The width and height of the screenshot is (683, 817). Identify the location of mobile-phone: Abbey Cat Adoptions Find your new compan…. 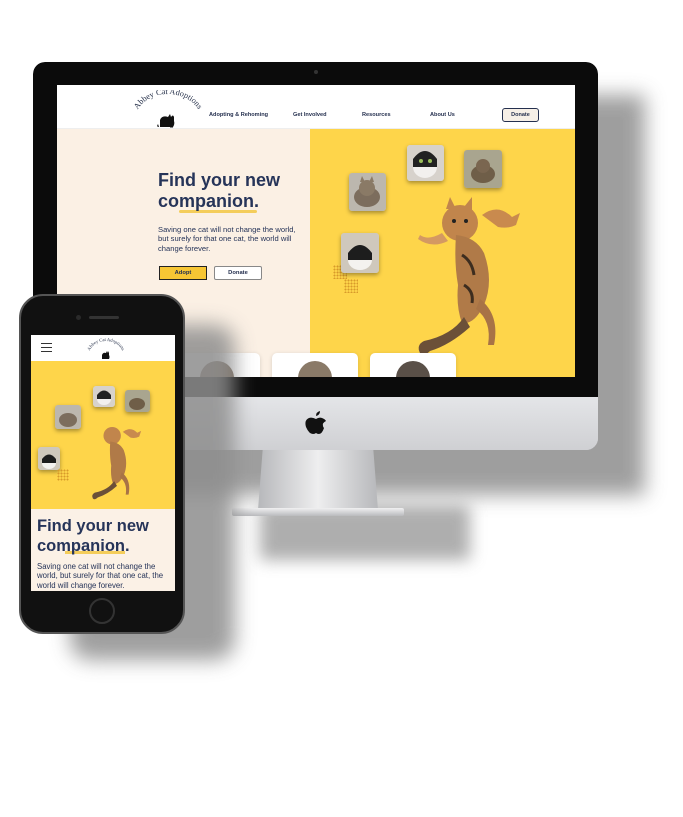
(102, 464).